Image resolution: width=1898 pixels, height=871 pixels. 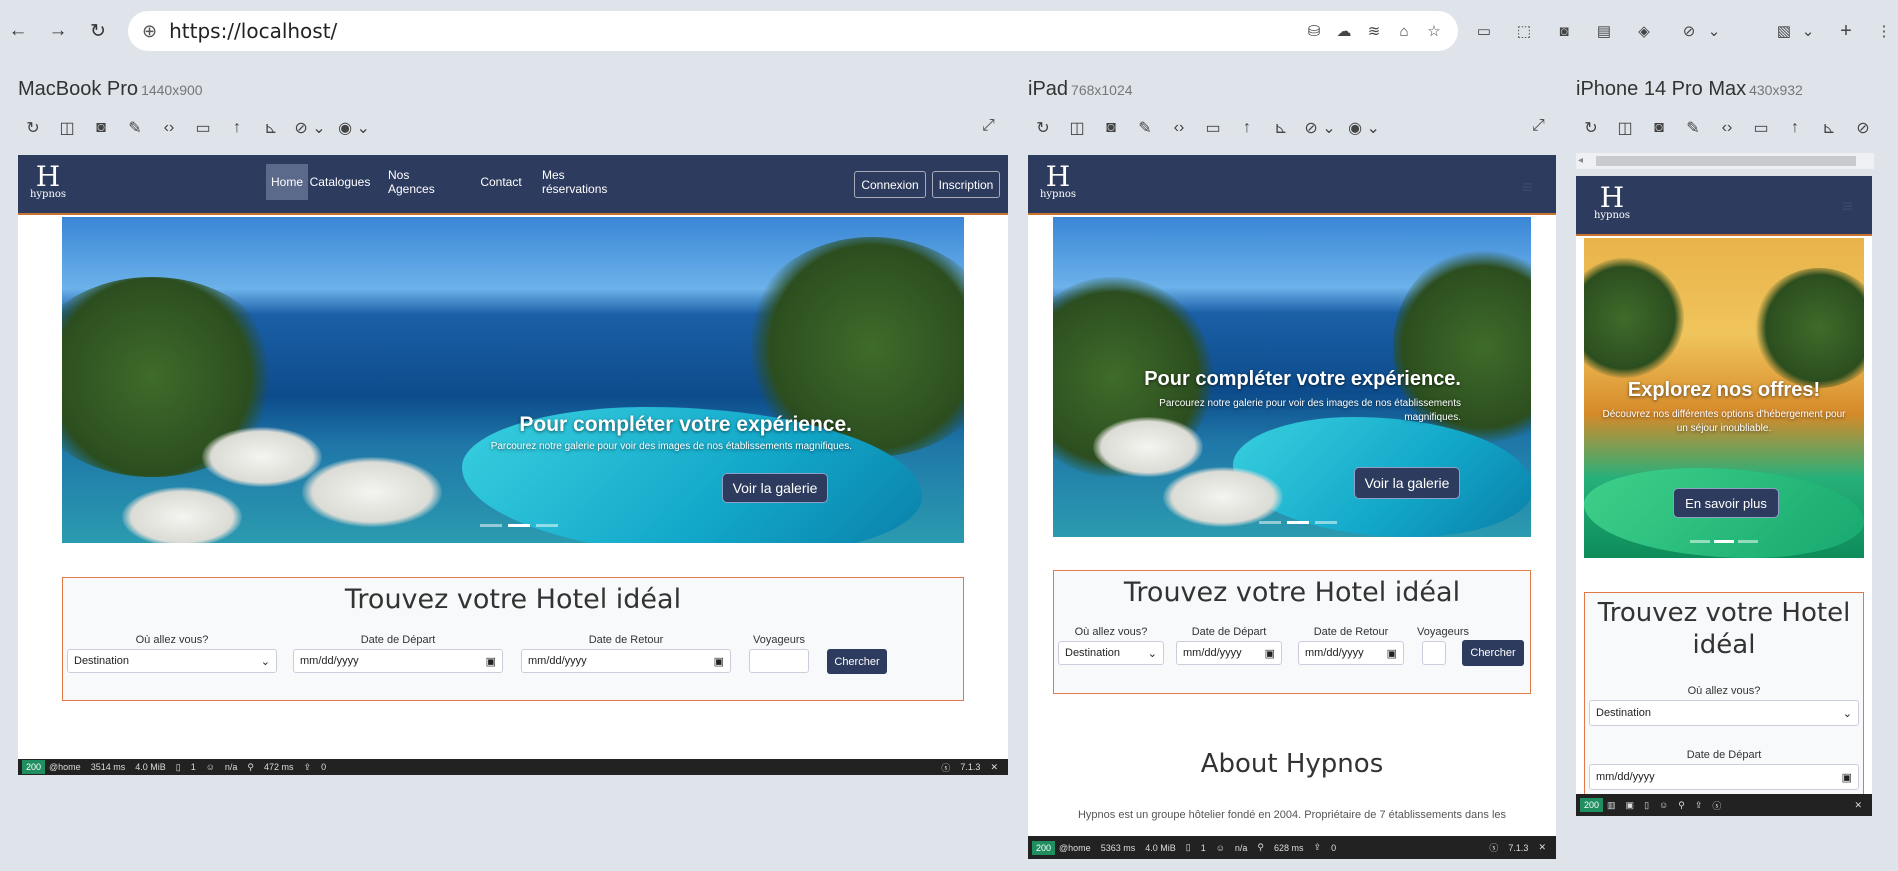 I want to click on offers-button: En savoir plus, so click(x=1726, y=503).